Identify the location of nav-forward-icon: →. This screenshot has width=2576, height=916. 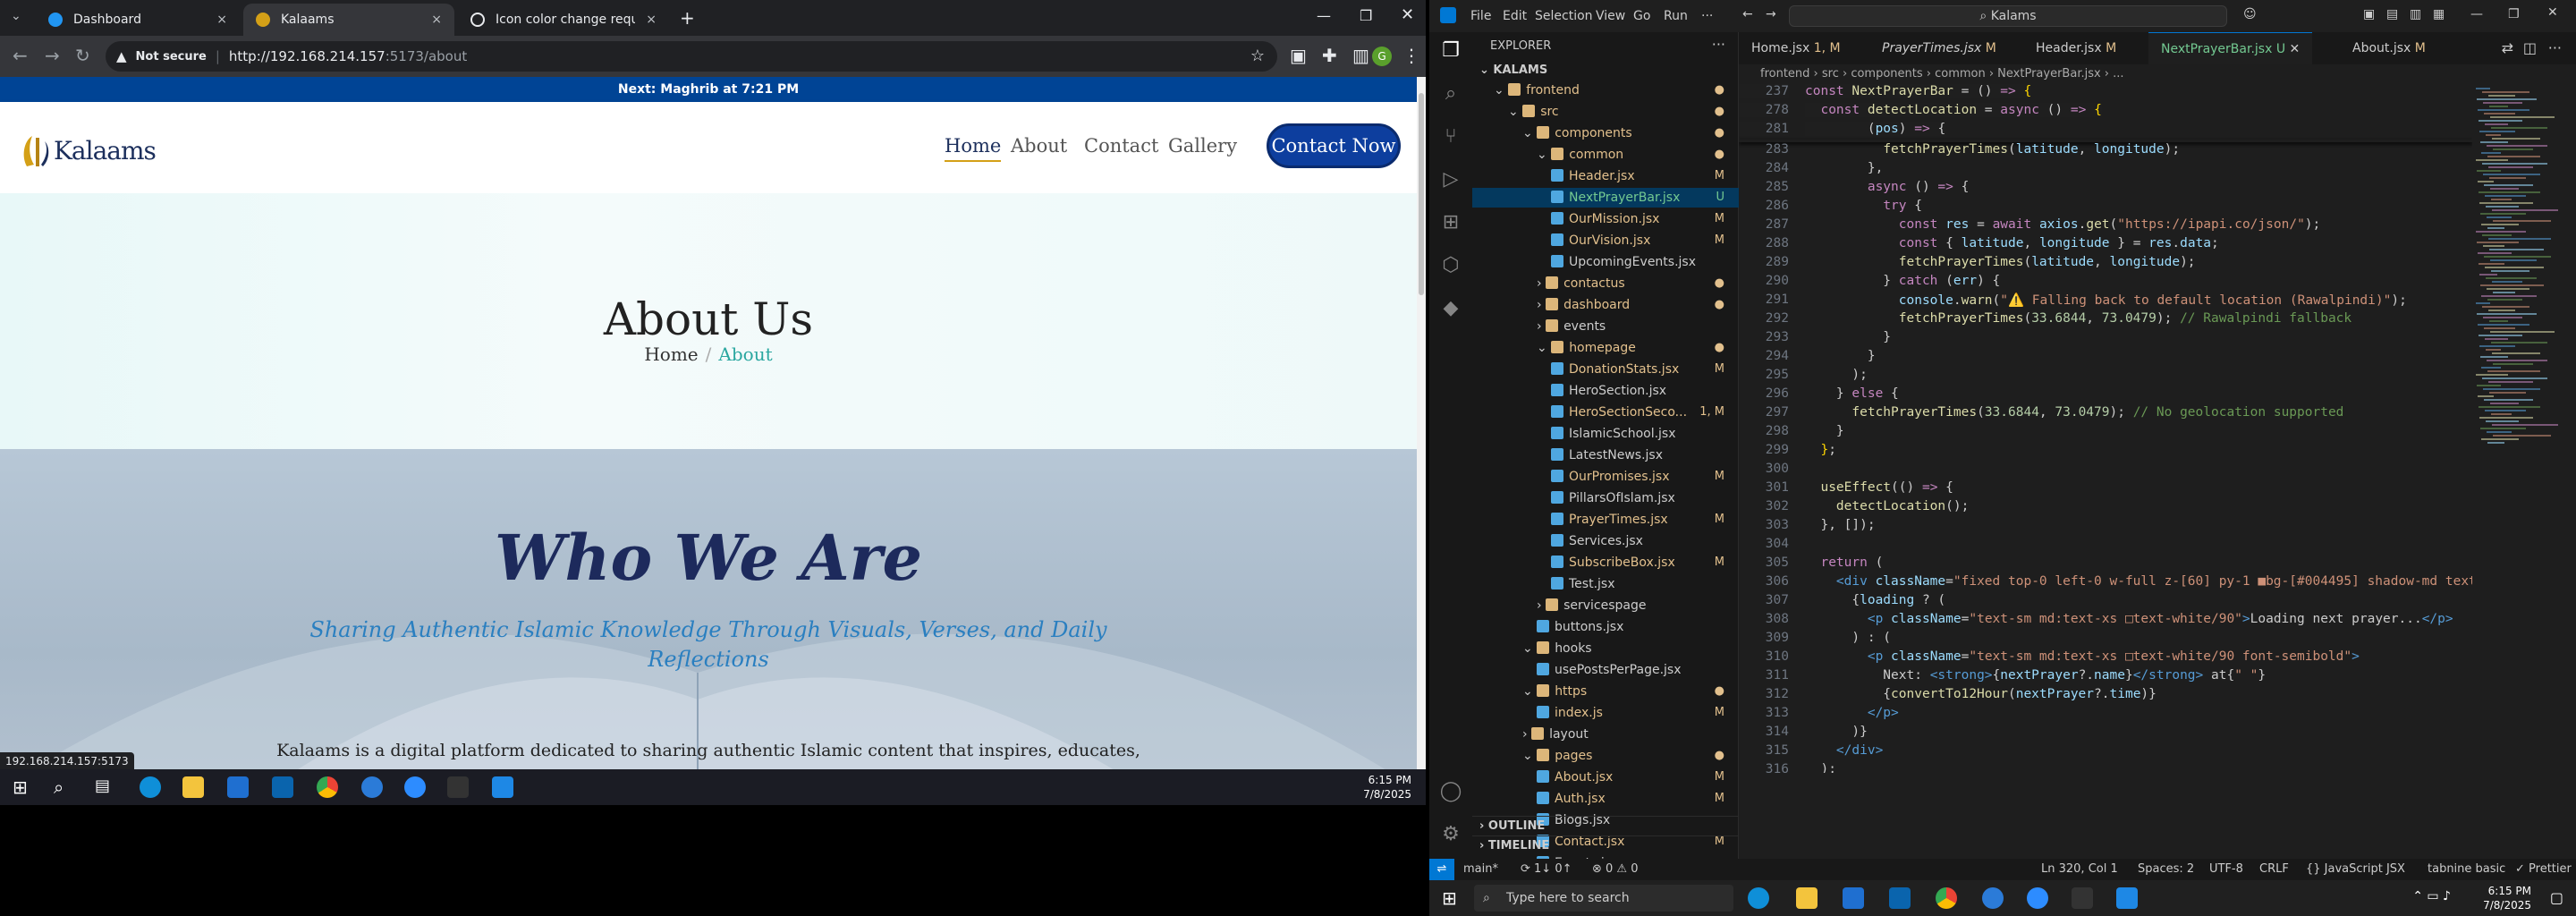
(1771, 14).